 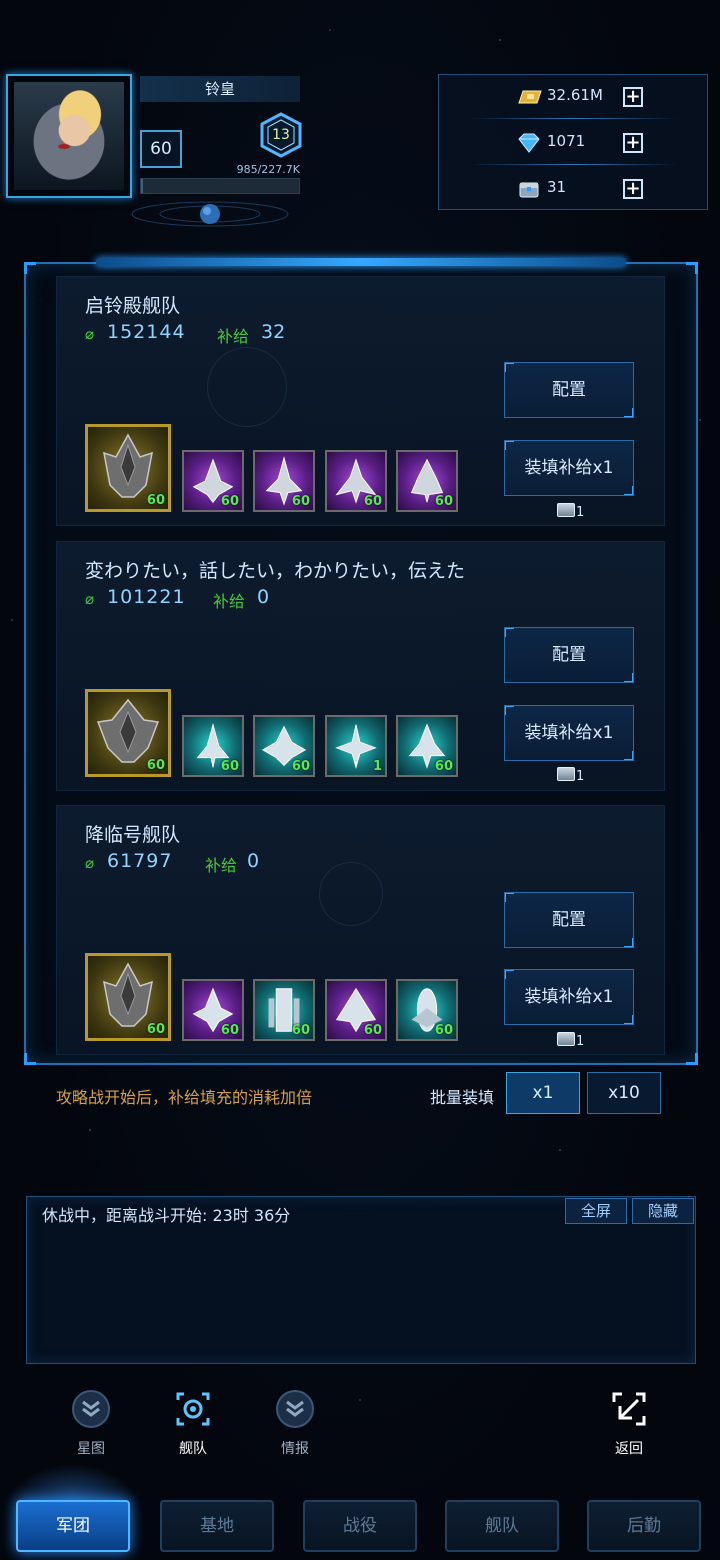 What do you see at coordinates (633, 189) in the screenshot?
I see `add-chest-button: +` at bounding box center [633, 189].